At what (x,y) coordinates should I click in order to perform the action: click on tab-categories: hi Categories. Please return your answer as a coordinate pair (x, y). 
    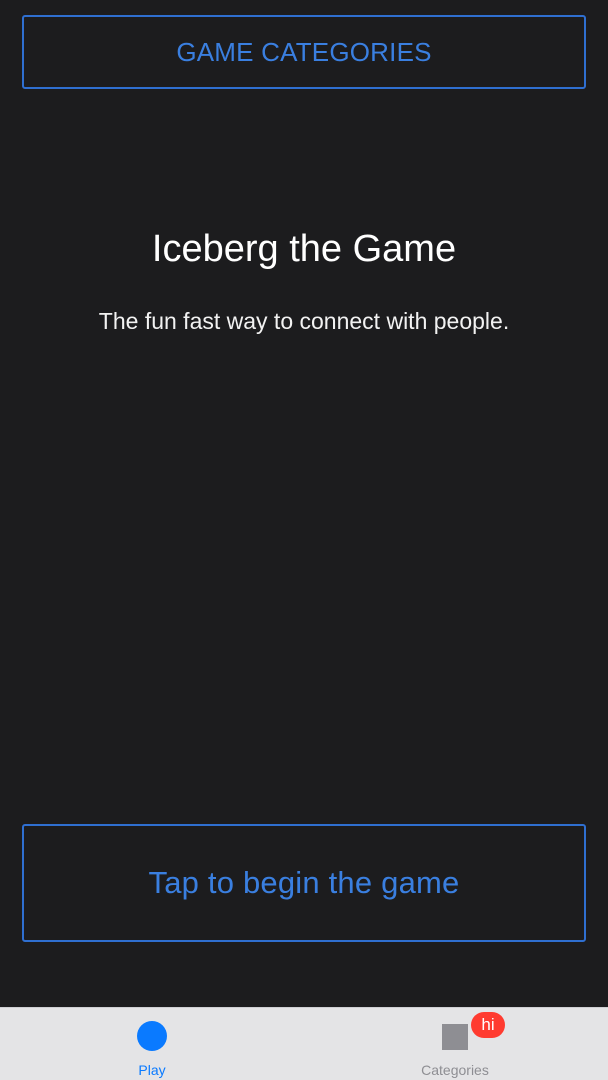
    Looking at the image, I should click on (455, 1044).